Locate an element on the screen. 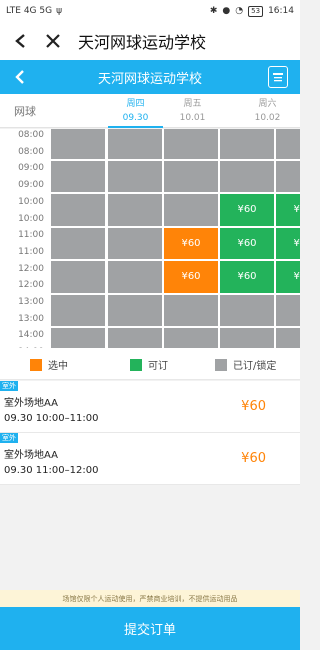 The image size is (320, 650). app-back-button is located at coordinates (20, 77).